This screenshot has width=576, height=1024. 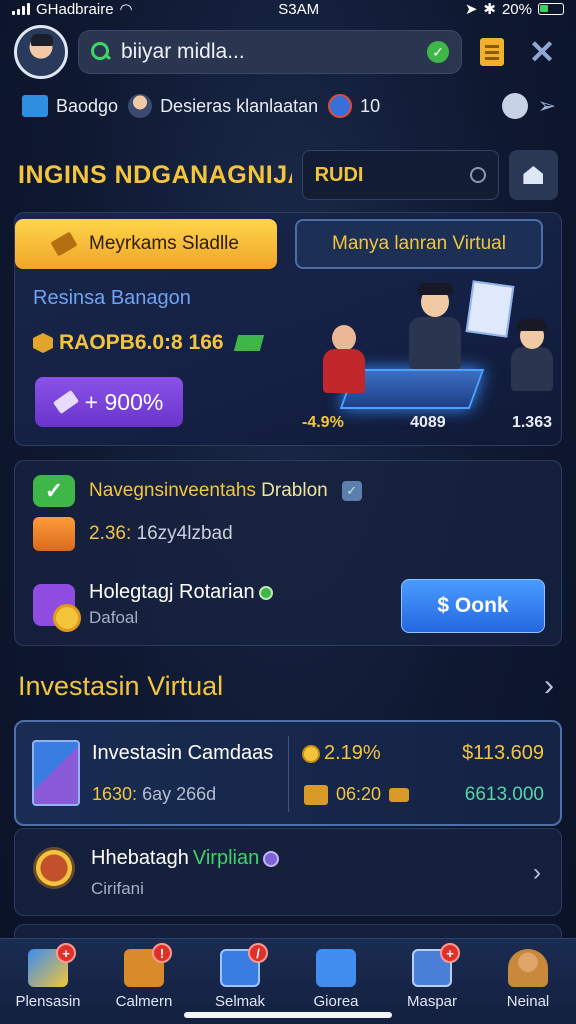 I want to click on money-icon, so click(x=399, y=794).